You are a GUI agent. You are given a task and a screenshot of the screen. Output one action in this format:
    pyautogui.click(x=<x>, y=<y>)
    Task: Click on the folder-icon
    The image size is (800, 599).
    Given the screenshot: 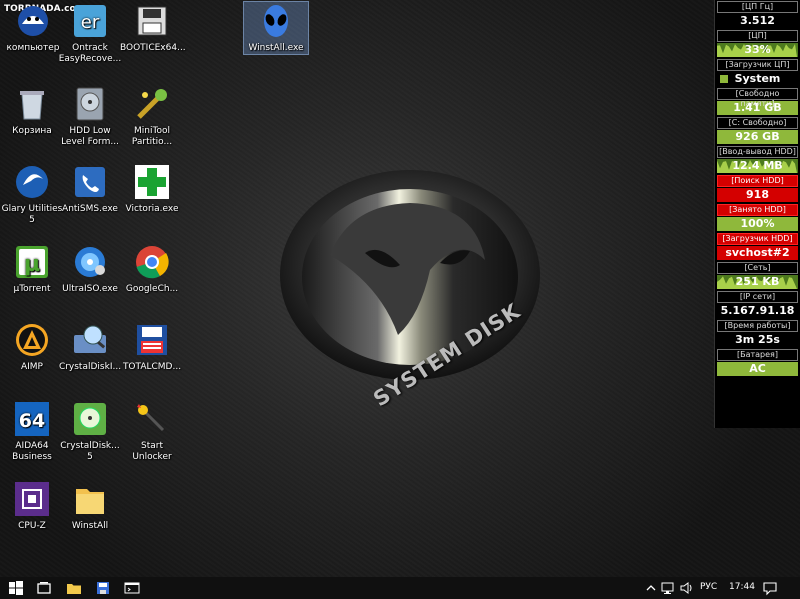 What is the action you would take?
    pyautogui.click(x=74, y=589)
    